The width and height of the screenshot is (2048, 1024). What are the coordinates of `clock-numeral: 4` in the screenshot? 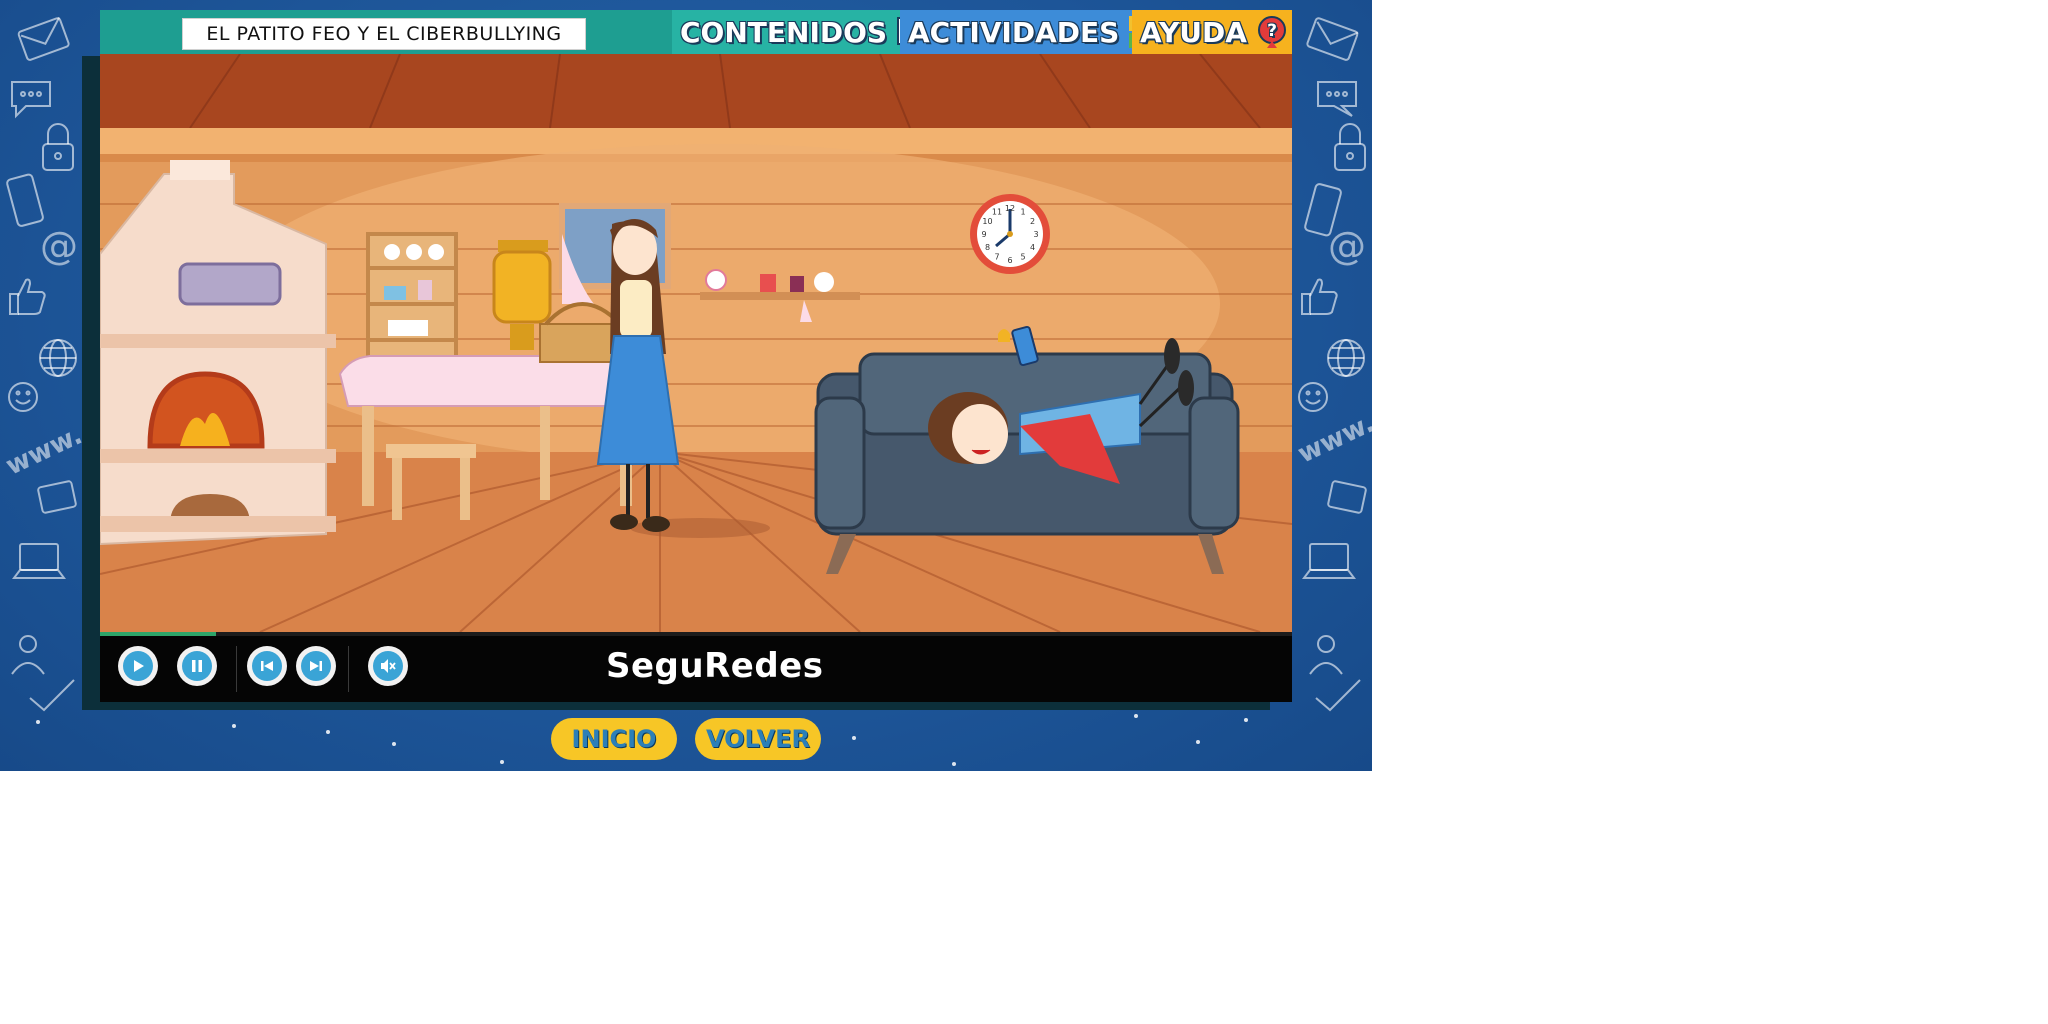 It's located at (1032, 247).